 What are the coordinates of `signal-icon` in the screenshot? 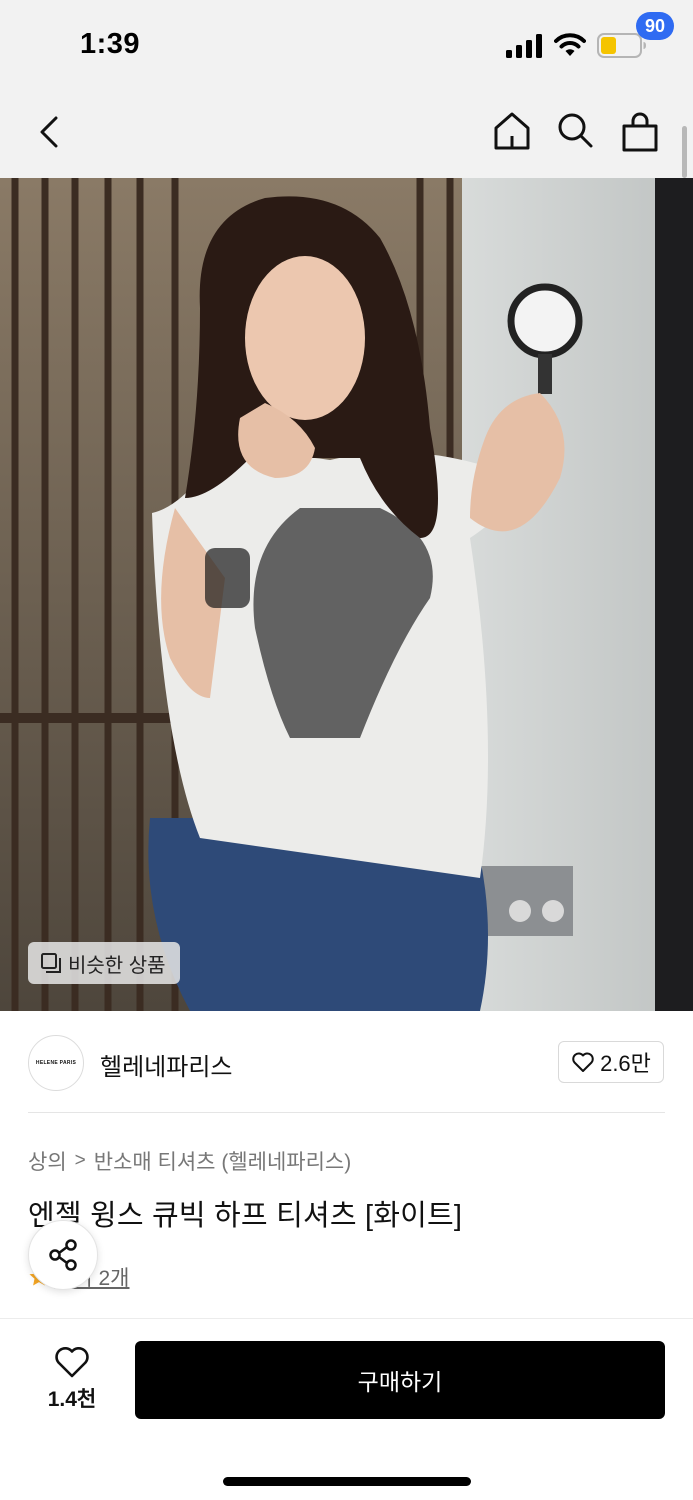 It's located at (525, 46).